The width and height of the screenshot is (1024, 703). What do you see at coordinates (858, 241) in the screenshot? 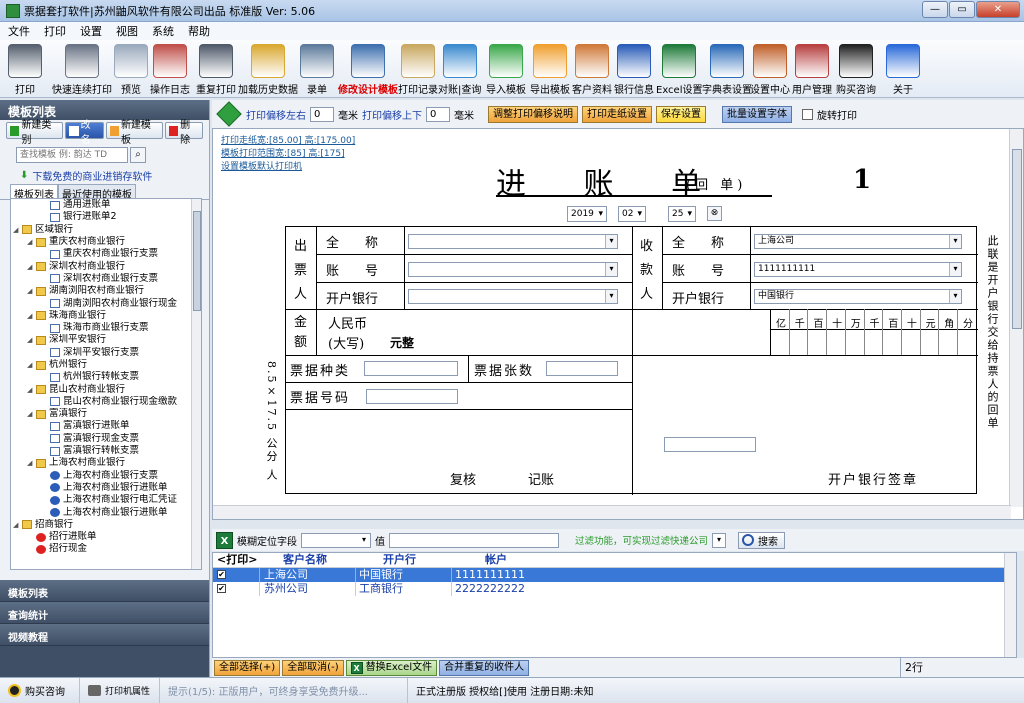
I see `payee-name-select: 上海公司 ▾` at bounding box center [858, 241].